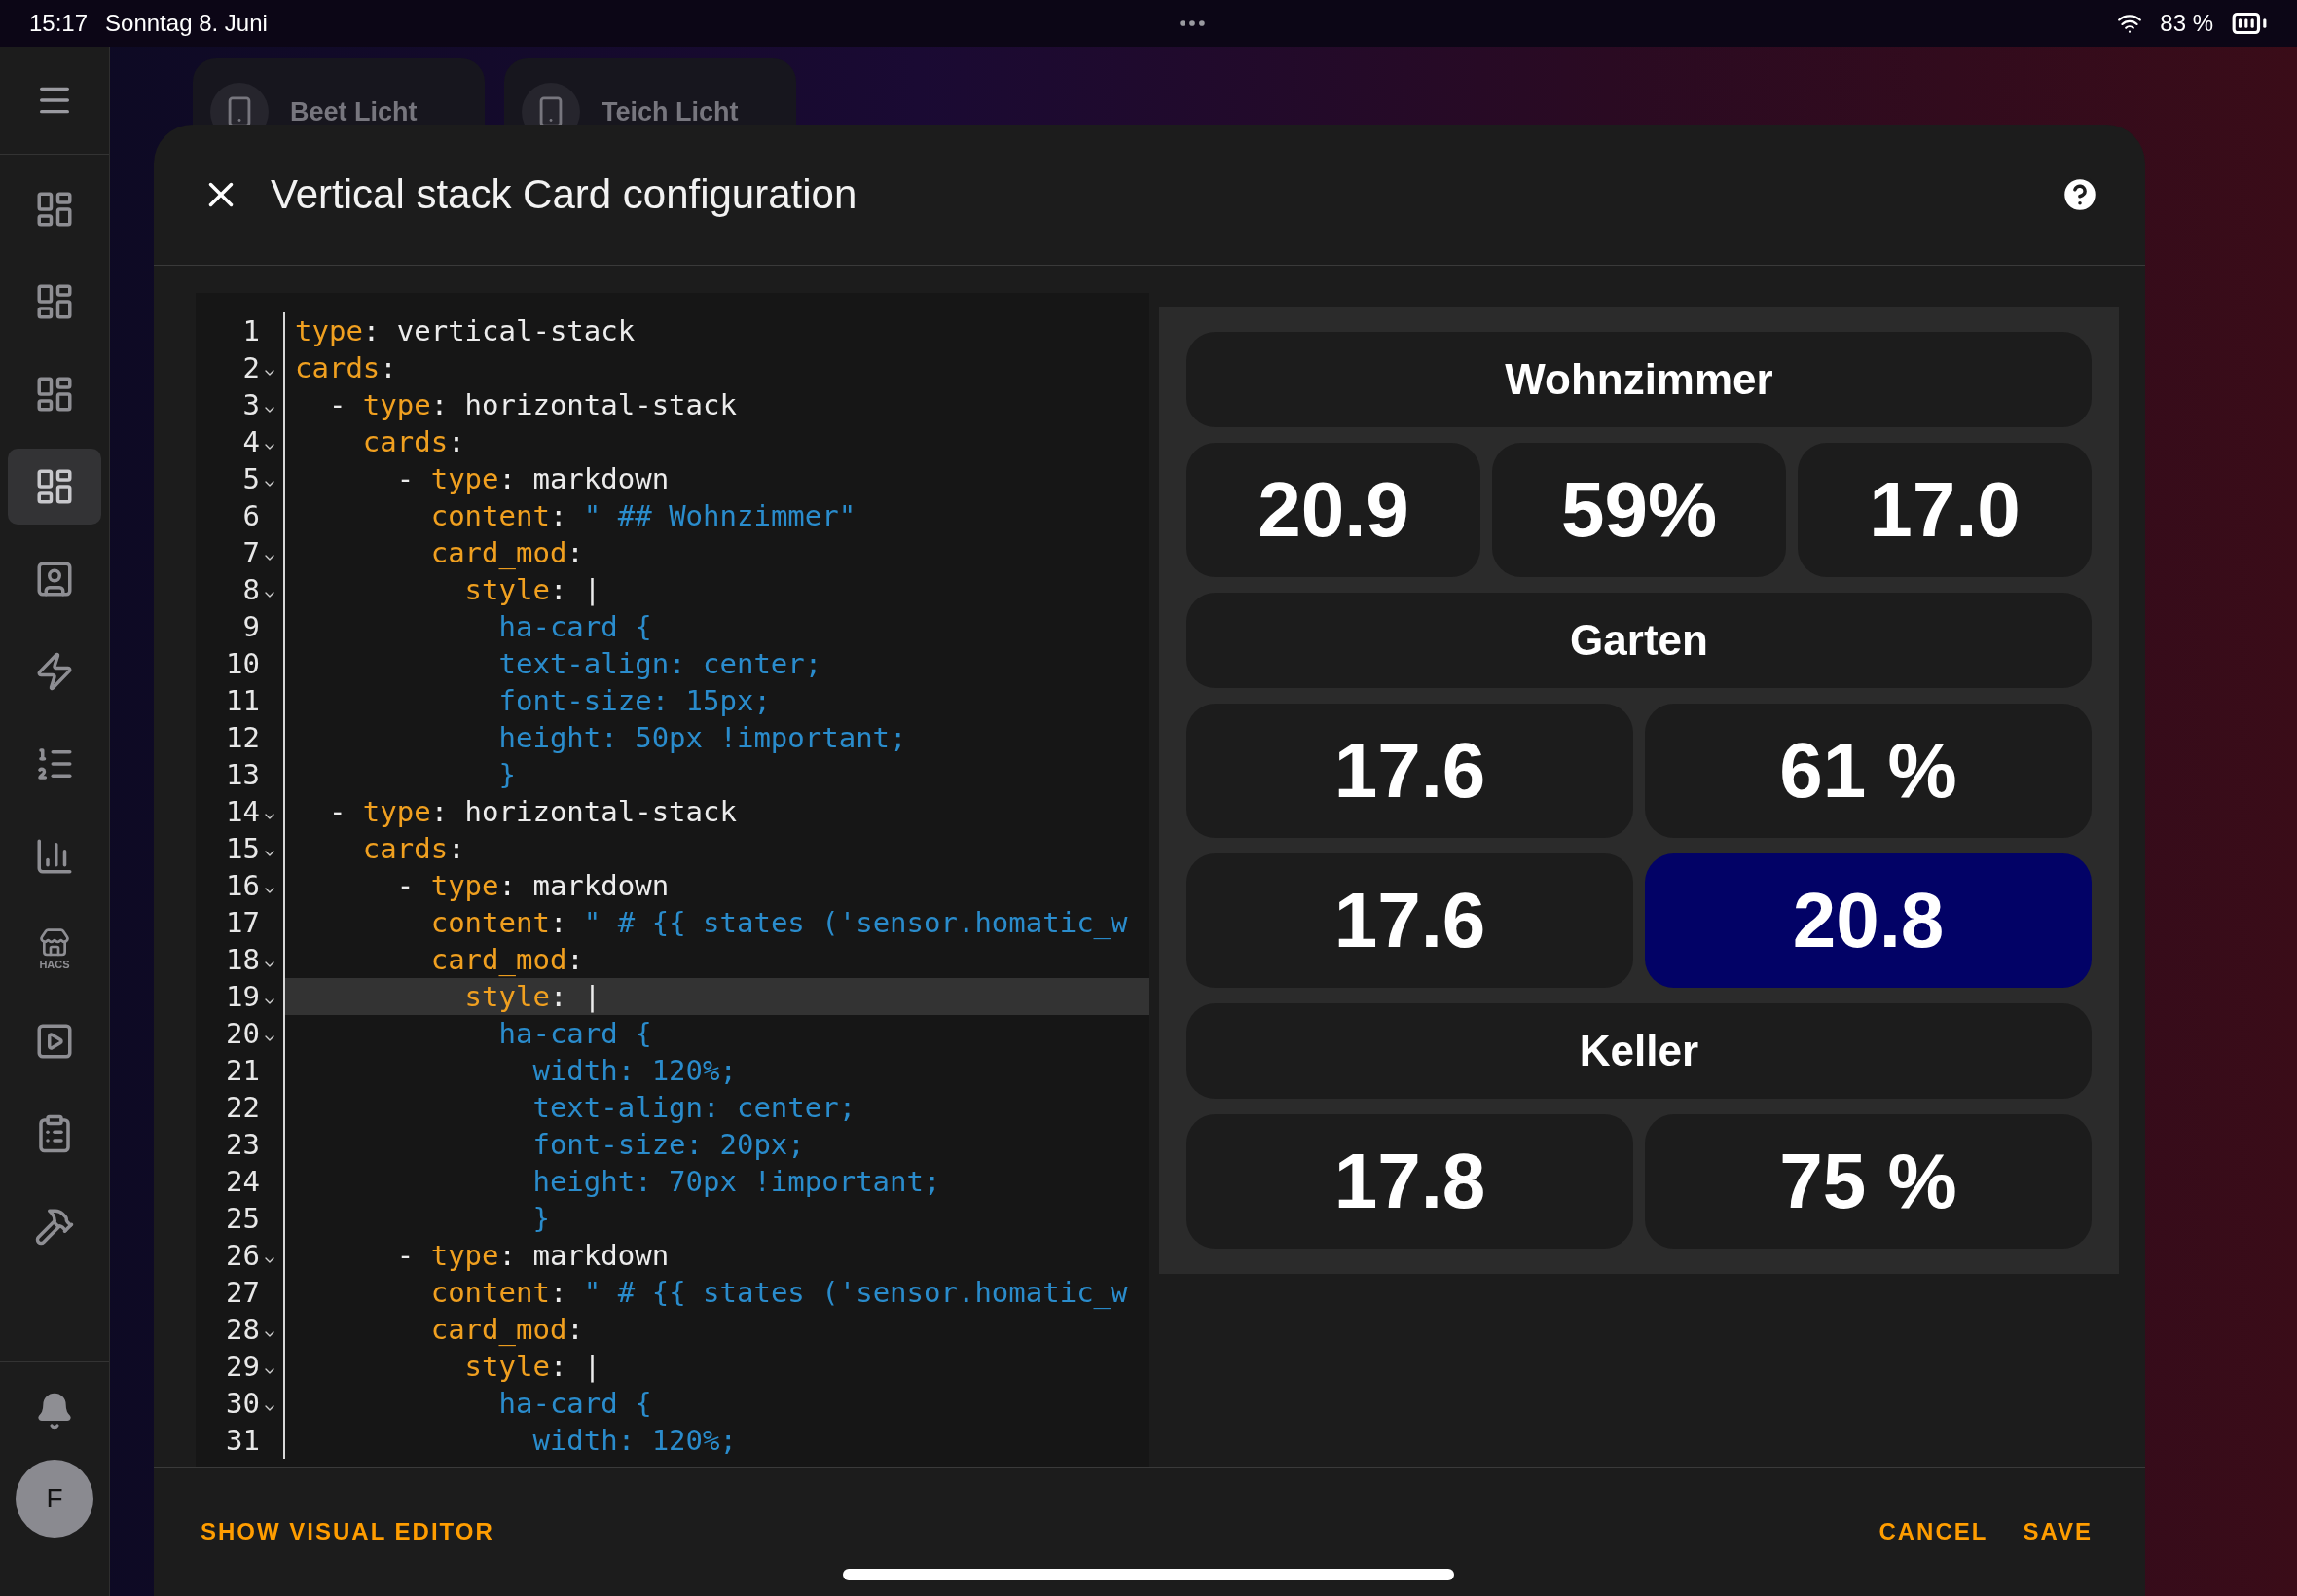 This screenshot has height=1596, width=2297. Describe the element at coordinates (243, 1144) in the screenshot. I see `line-number: 23` at that location.